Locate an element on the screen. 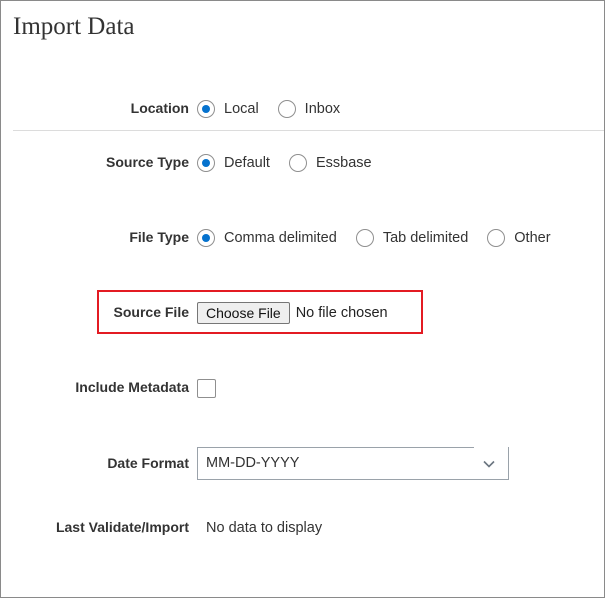 This screenshot has width=605, height=598. location-option-local: Local is located at coordinates (228, 109).